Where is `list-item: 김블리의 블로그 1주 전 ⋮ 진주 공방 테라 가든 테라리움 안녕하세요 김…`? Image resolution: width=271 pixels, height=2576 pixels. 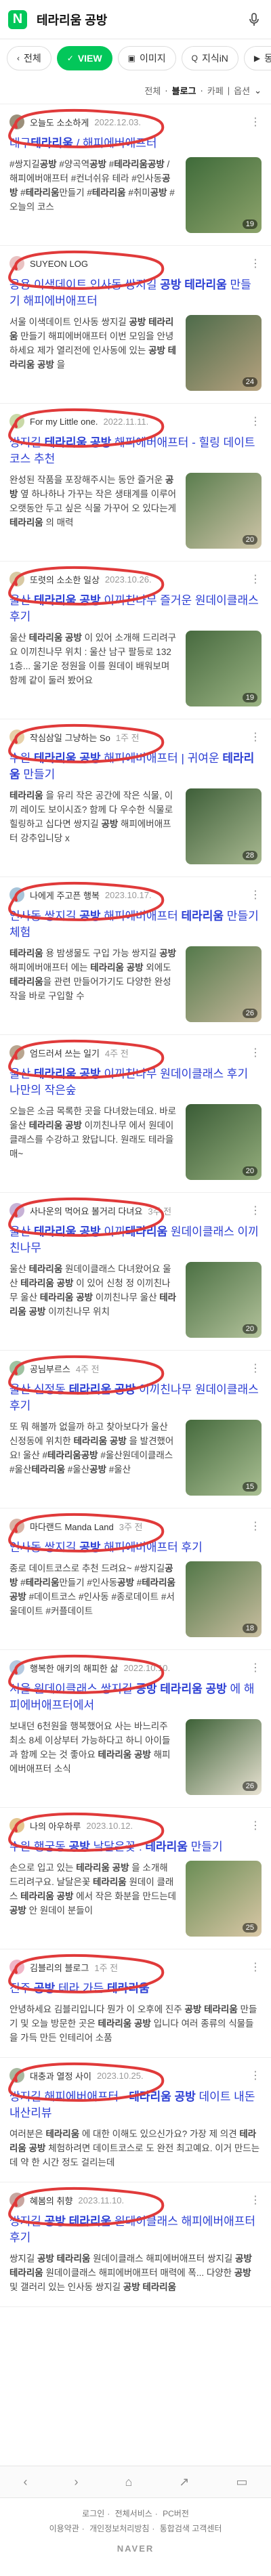
list-item: 김블리의 블로그 1주 전 ⋮ 진주 공방 테라 가든 테라리움 안녕하세요 김… is located at coordinates (135, 2004).